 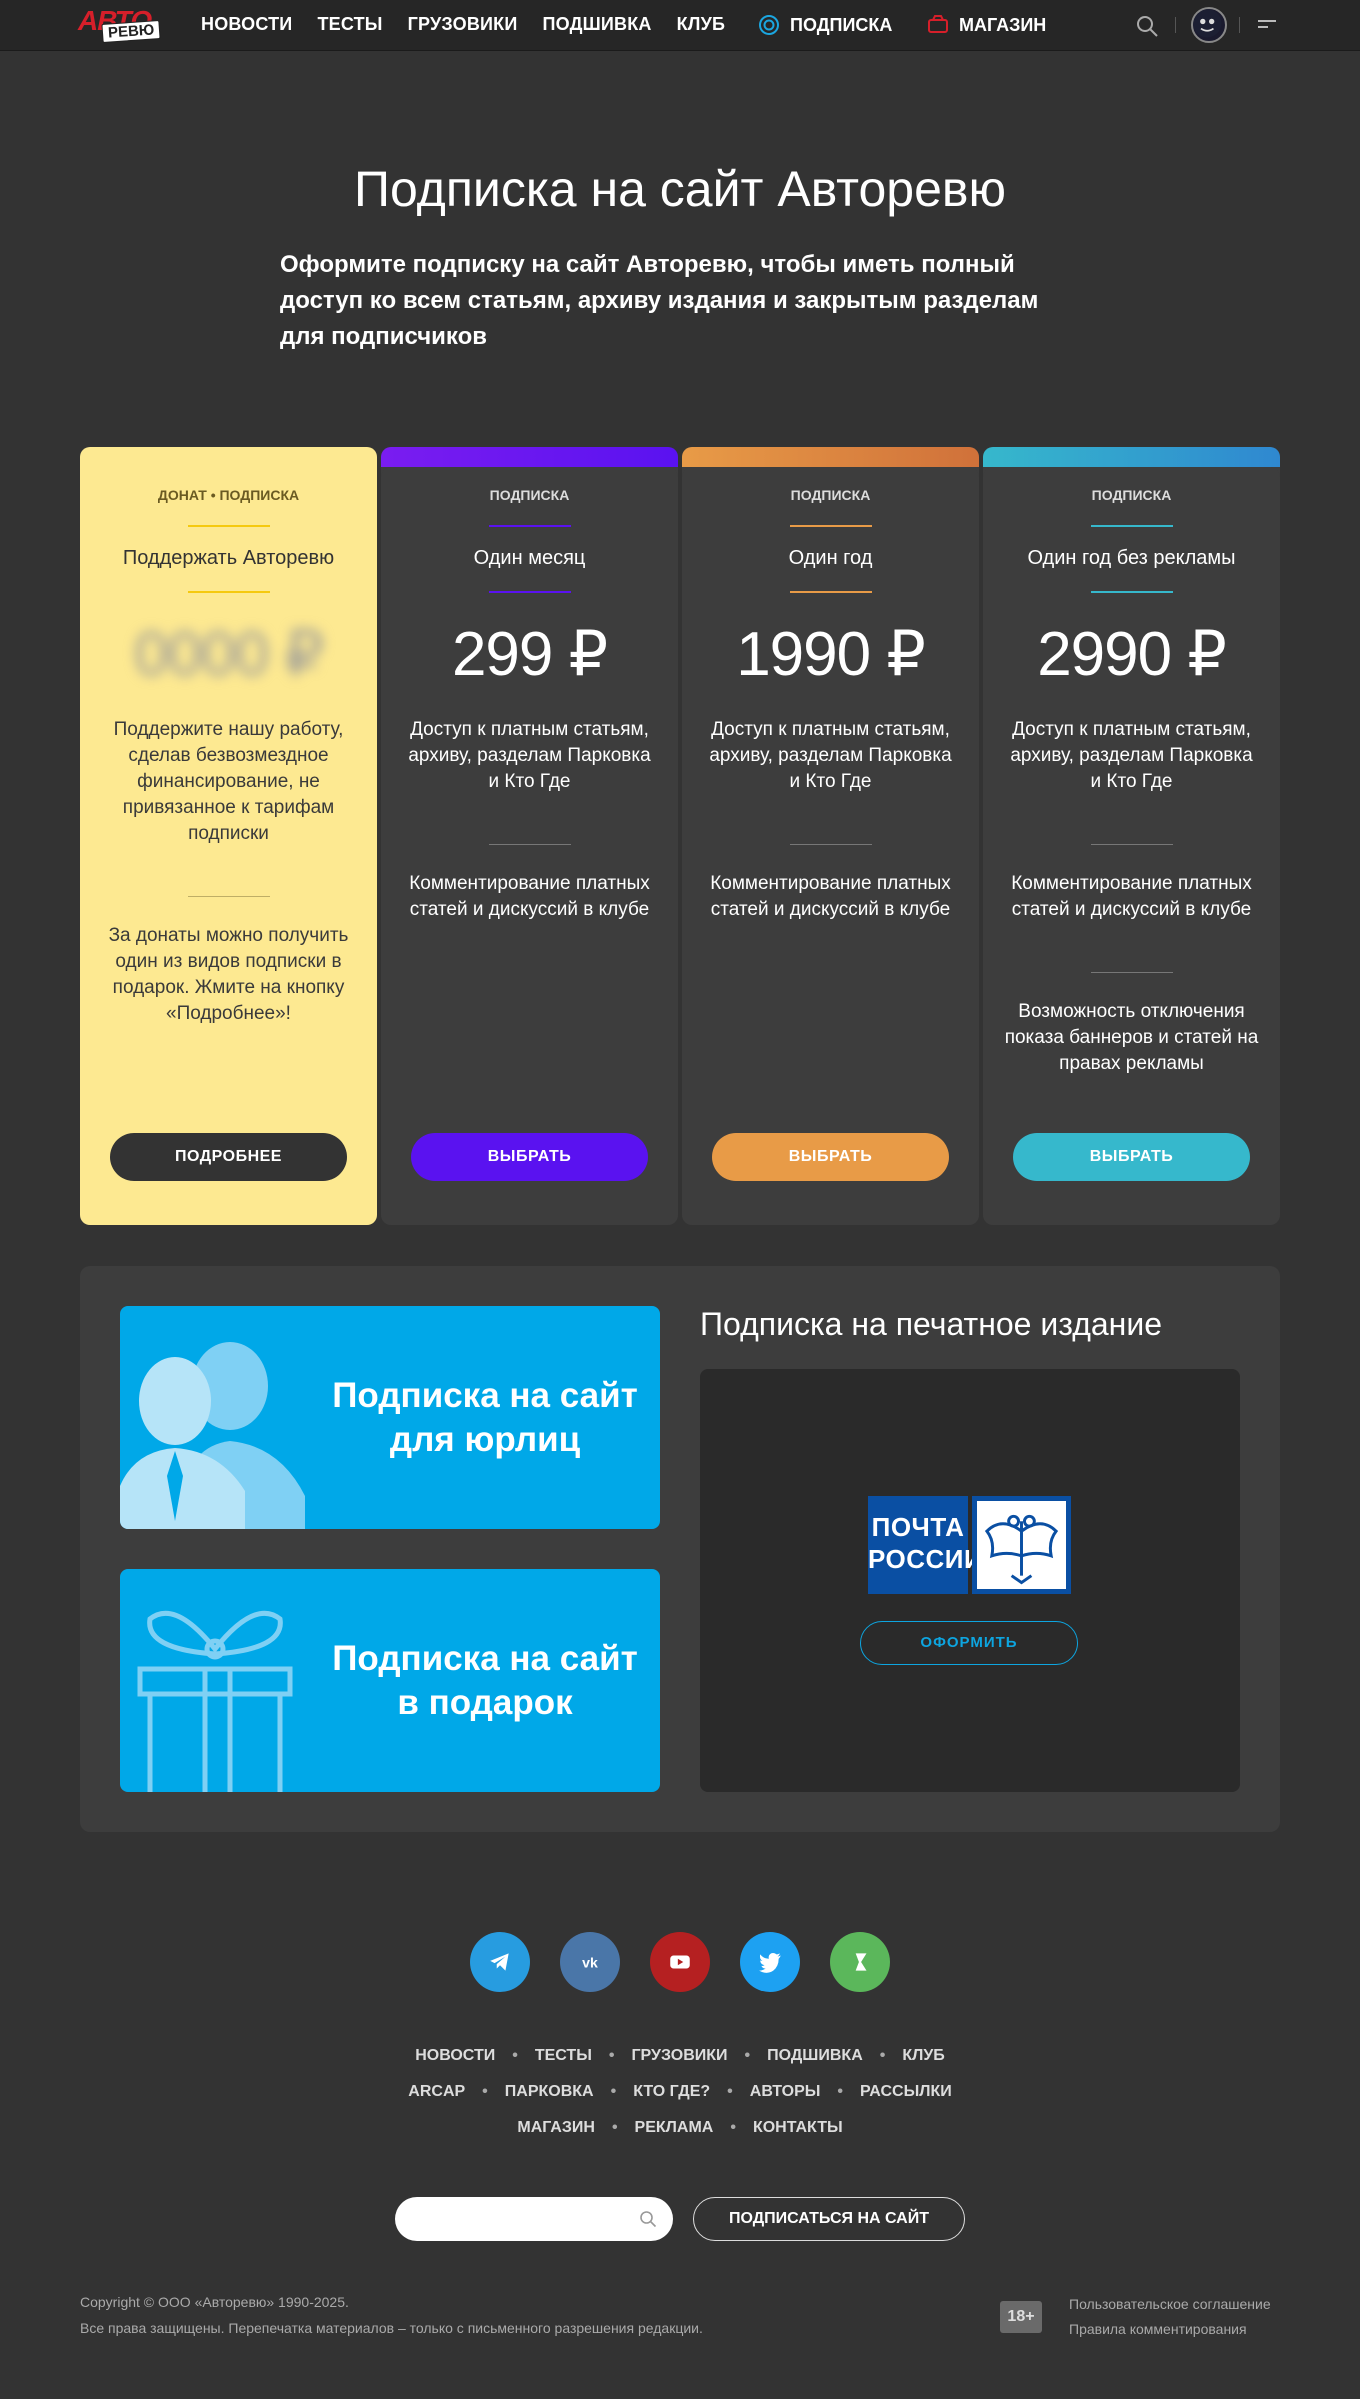 I want to click on footer-link: АВТОРЫ, so click(x=785, y=2092).